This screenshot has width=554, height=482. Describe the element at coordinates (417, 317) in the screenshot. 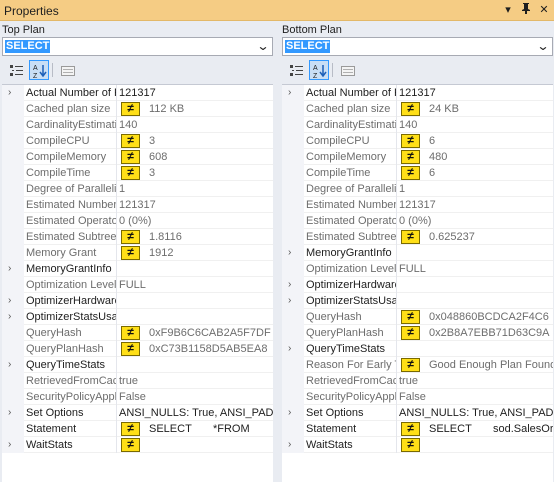

I see `property-row: QueryHash ≠ 0x048860BCDCA2F4C6` at that location.